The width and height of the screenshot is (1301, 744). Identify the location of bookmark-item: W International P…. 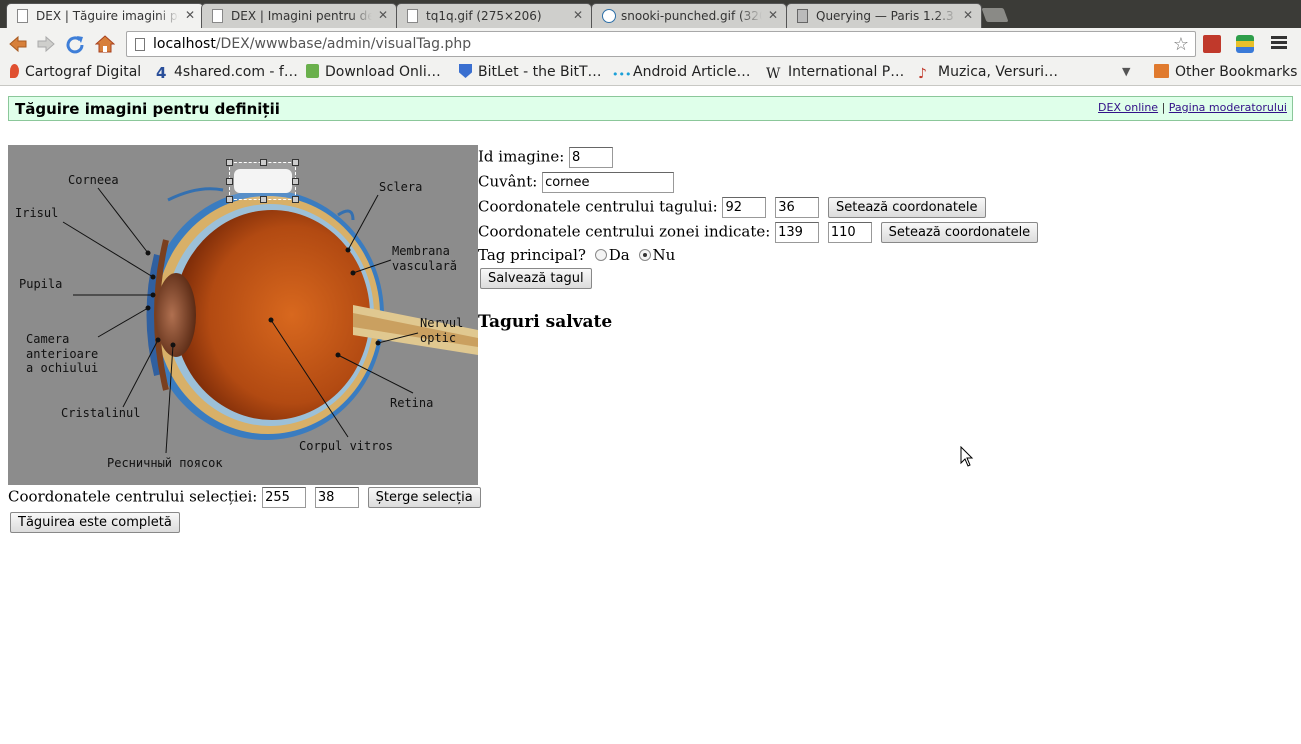
(835, 73).